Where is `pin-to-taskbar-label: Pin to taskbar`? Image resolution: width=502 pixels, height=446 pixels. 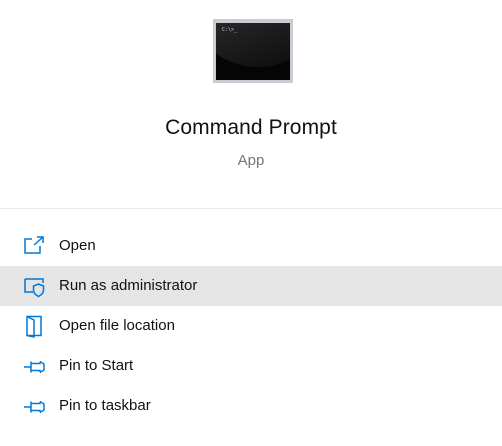
pin-to-taskbar-label: Pin to taskbar is located at coordinates (105, 405).